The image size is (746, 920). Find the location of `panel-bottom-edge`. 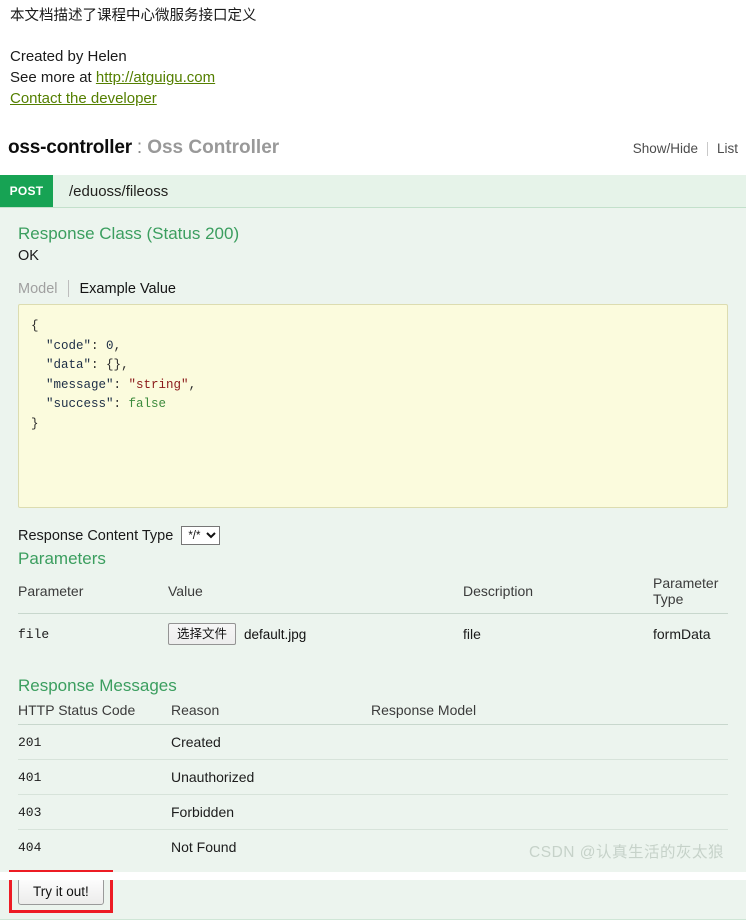

panel-bottom-edge is located at coordinates (373, 876).